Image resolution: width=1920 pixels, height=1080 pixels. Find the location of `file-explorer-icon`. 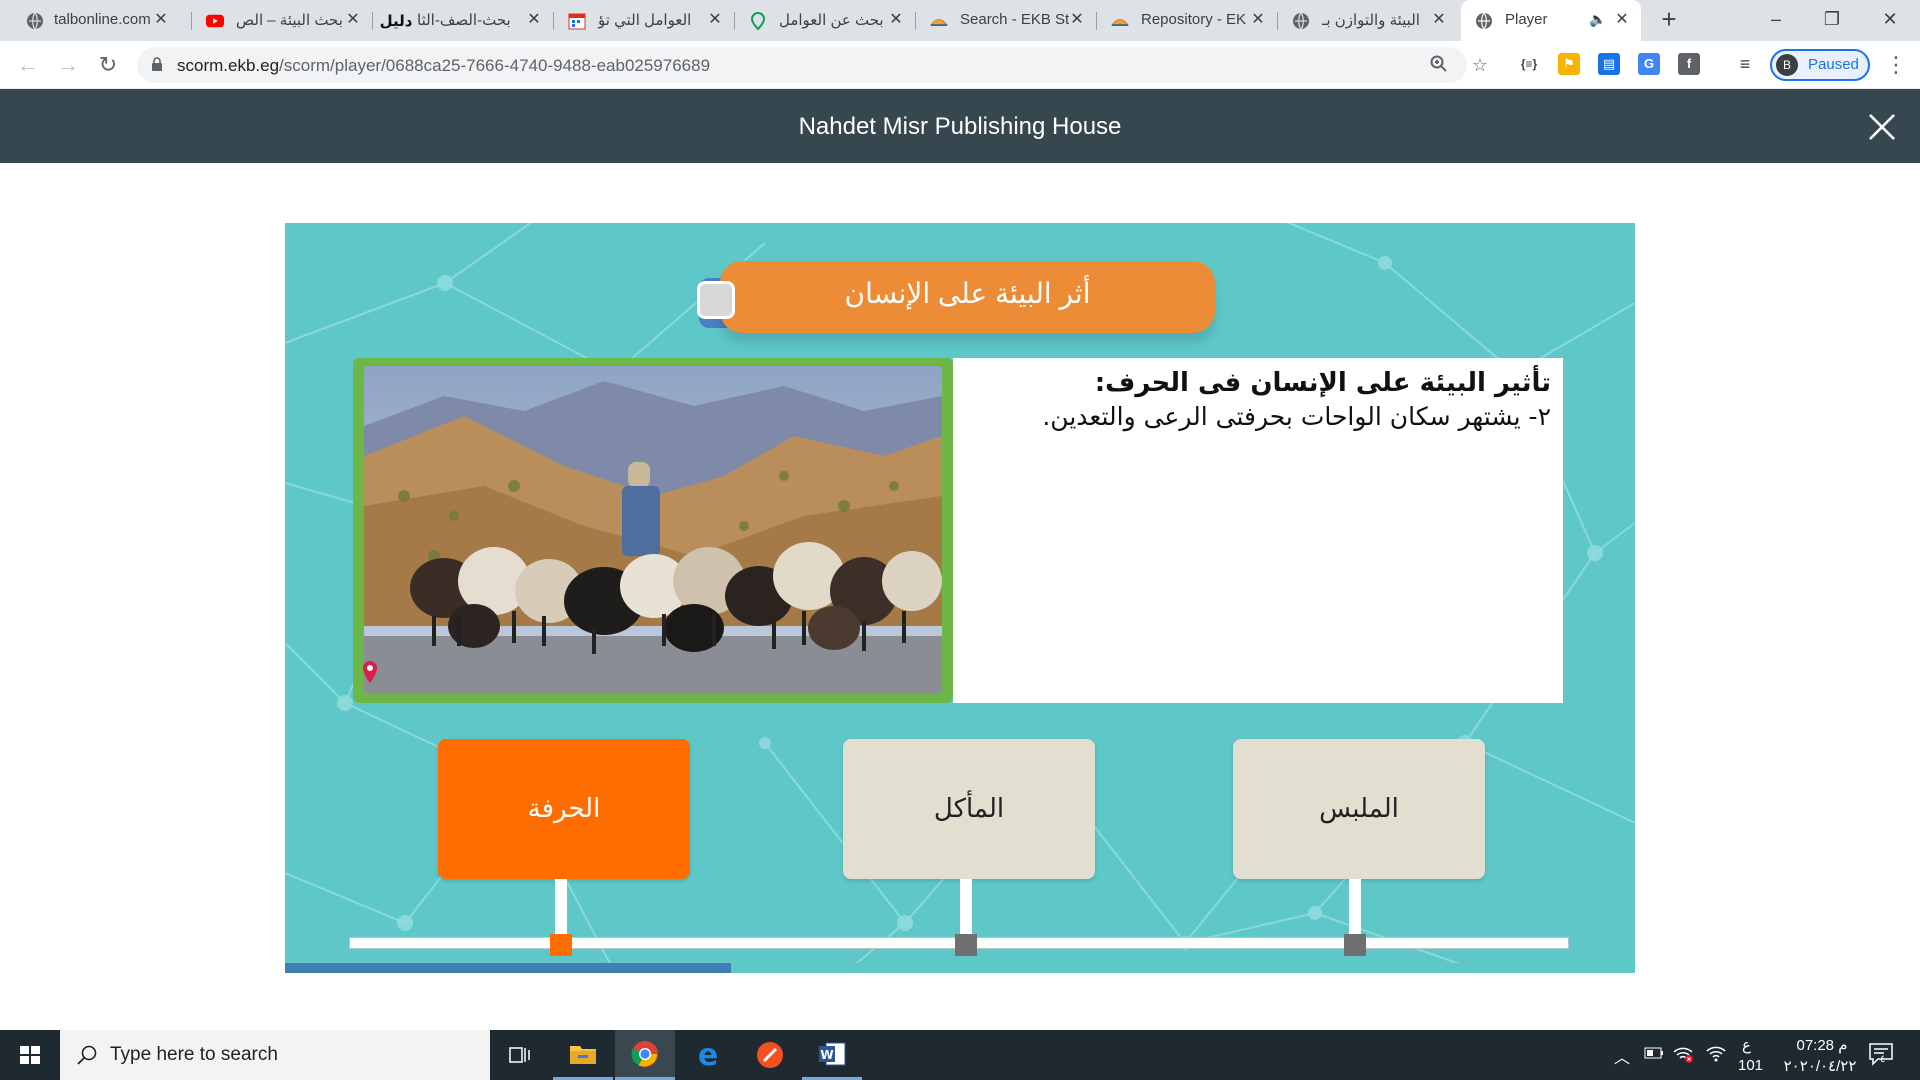

file-explorer-icon is located at coordinates (583, 1055).